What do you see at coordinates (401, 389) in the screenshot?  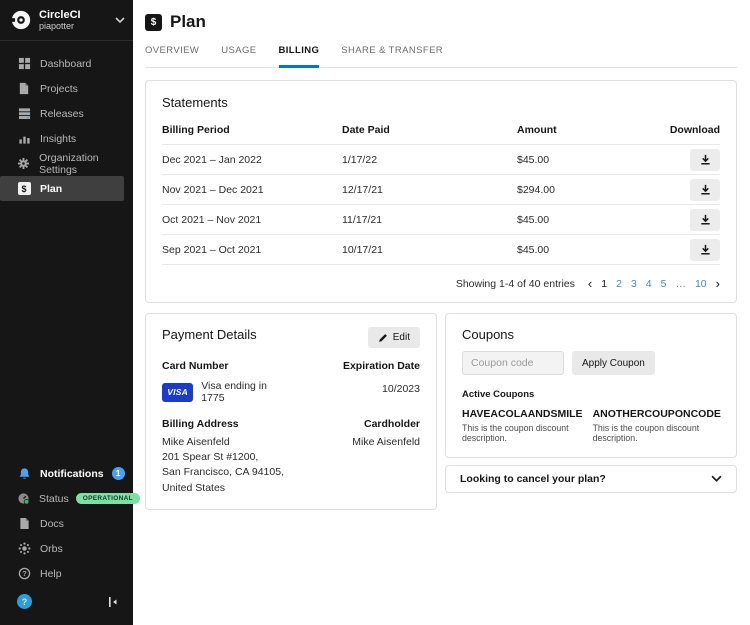 I see `expiration-date-value: 10/2023` at bounding box center [401, 389].